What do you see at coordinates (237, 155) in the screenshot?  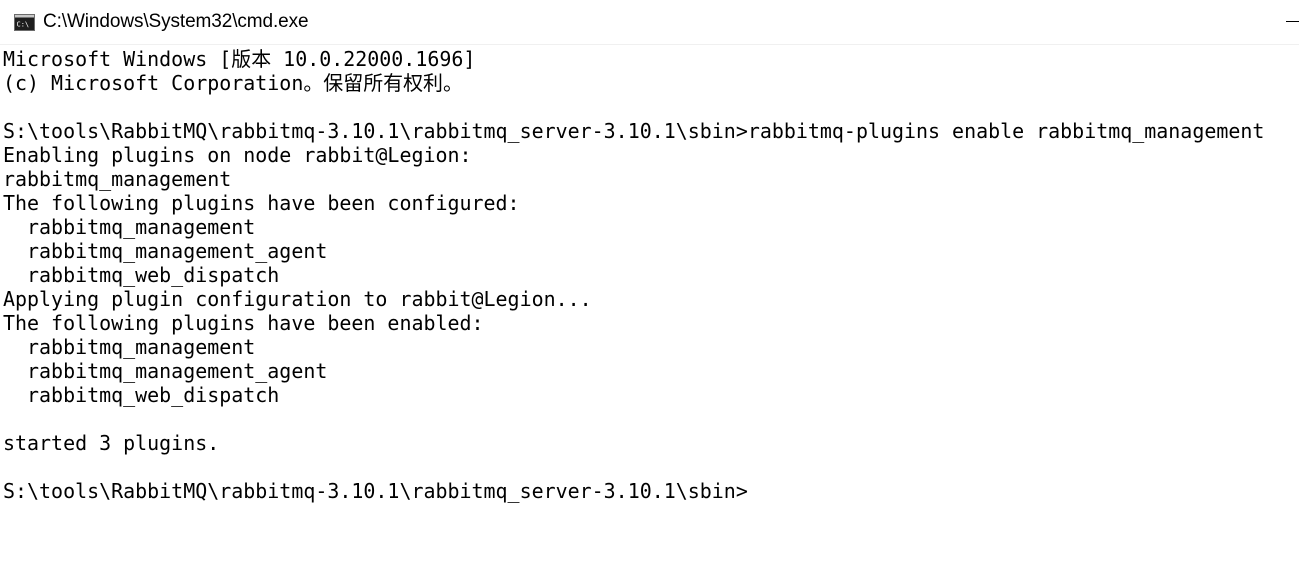 I see `console-line: Enabling plugins on node rabbit@Legion:` at bounding box center [237, 155].